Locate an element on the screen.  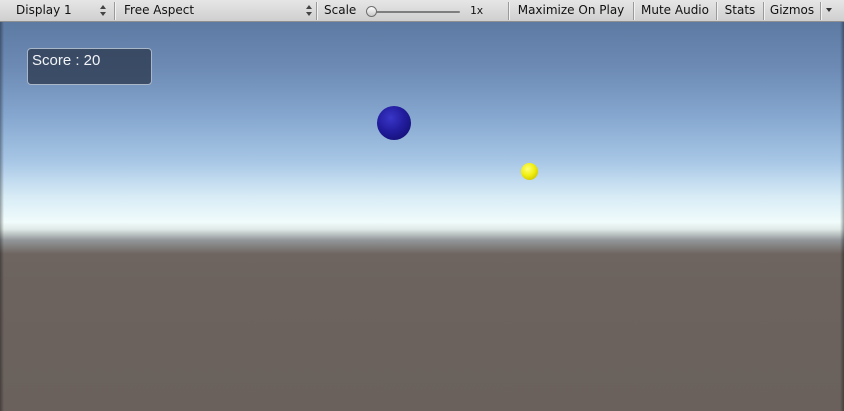
display-dropdown-label: Display 1 is located at coordinates (44, 10).